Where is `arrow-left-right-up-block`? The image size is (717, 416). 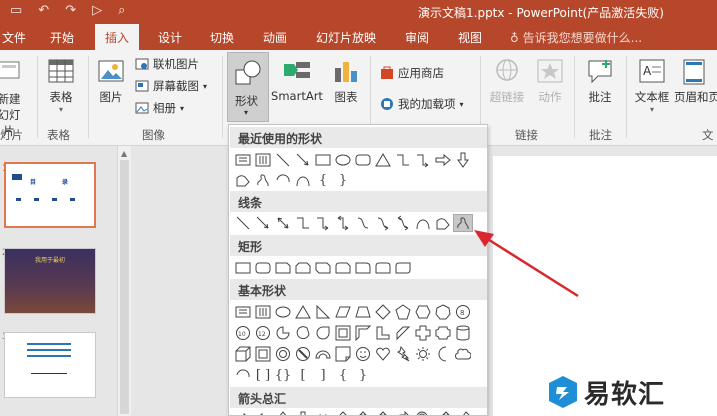
arrow-left-right-up-block is located at coordinates (383, 412).